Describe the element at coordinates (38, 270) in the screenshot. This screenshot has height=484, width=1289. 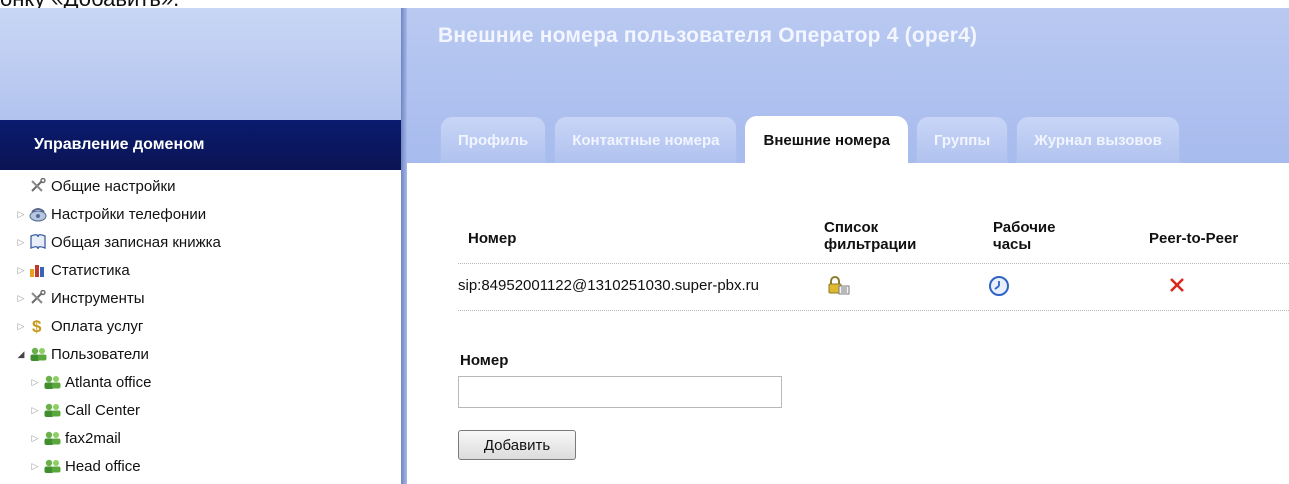
I see `statistics-icon` at that location.